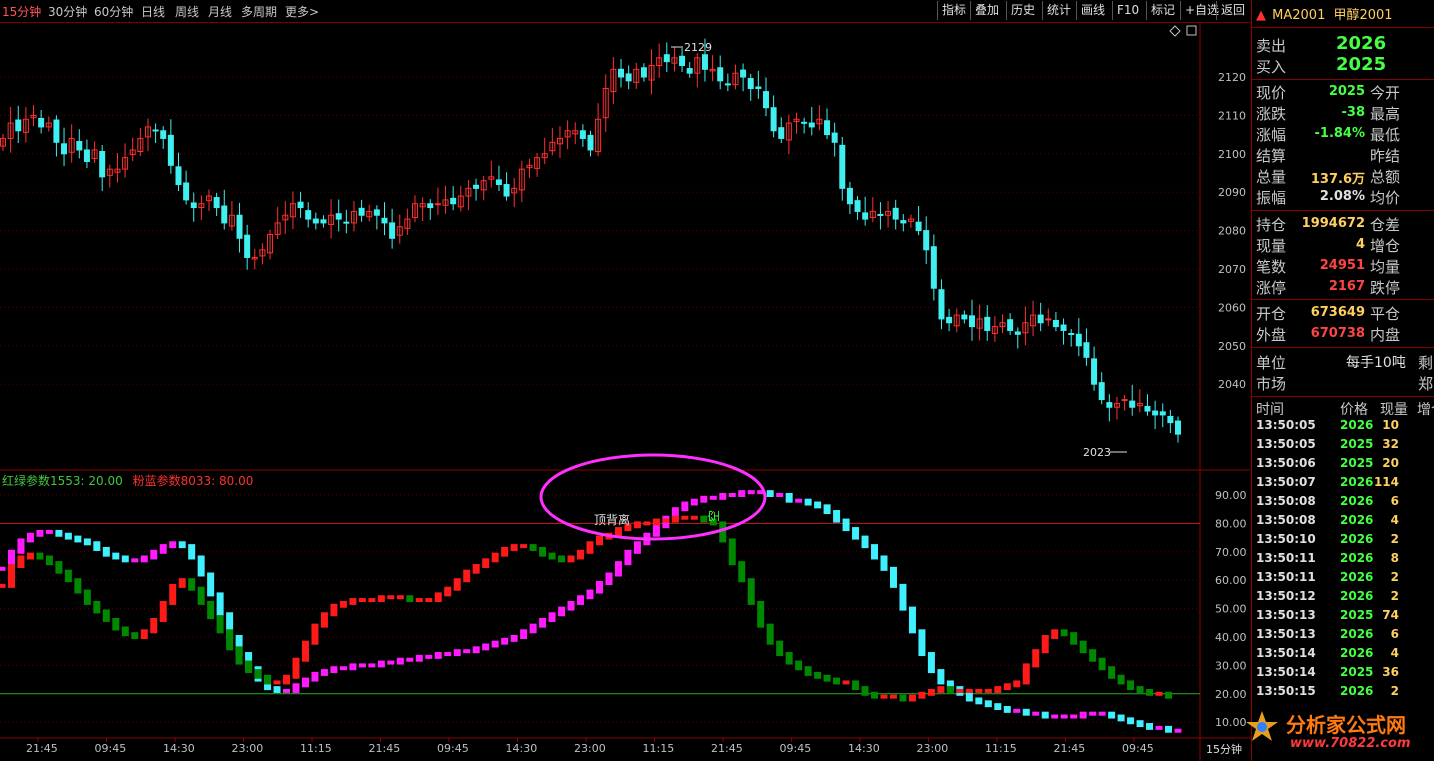 This screenshot has height=761, width=1434. What do you see at coordinates (302, 11) in the screenshot?
I see `period-more: 更多>` at bounding box center [302, 11].